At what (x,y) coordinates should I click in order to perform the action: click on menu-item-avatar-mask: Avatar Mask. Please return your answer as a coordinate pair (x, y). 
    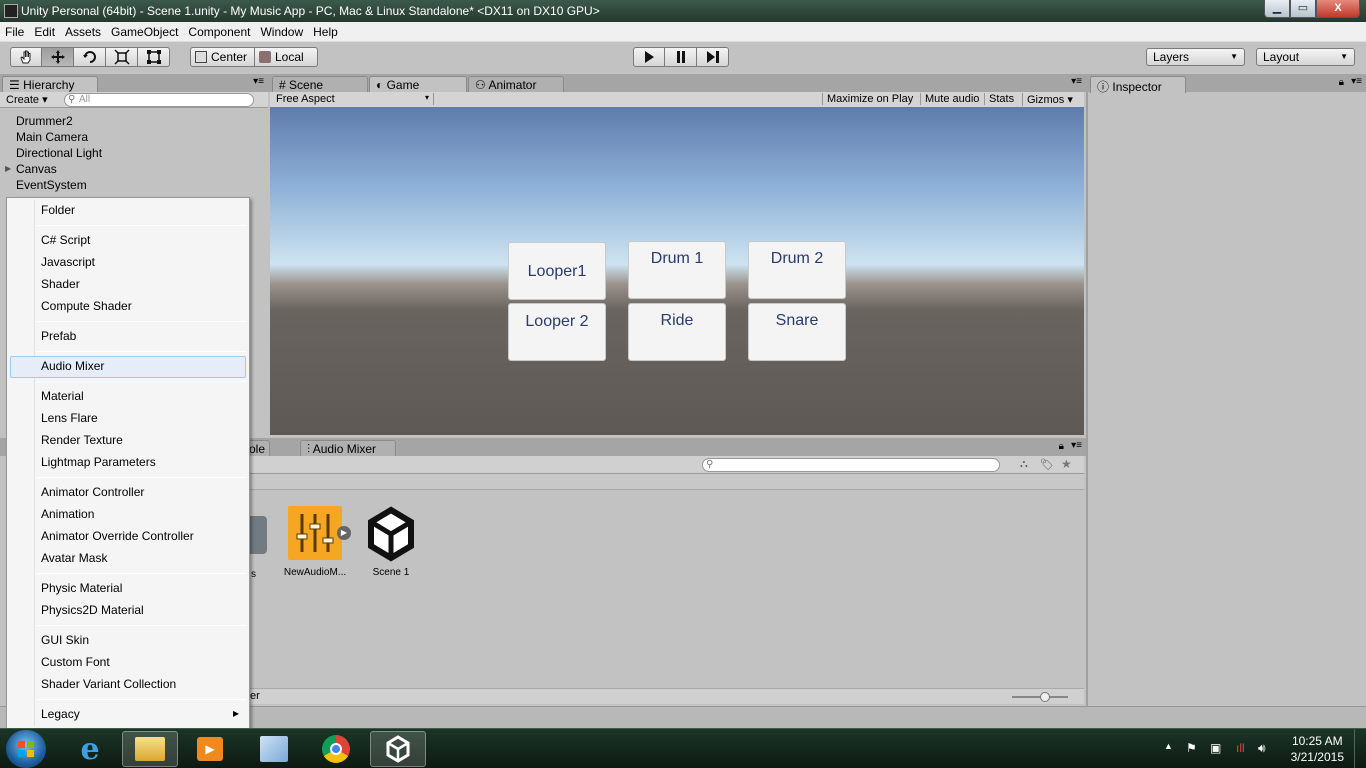
    Looking at the image, I should click on (74, 558).